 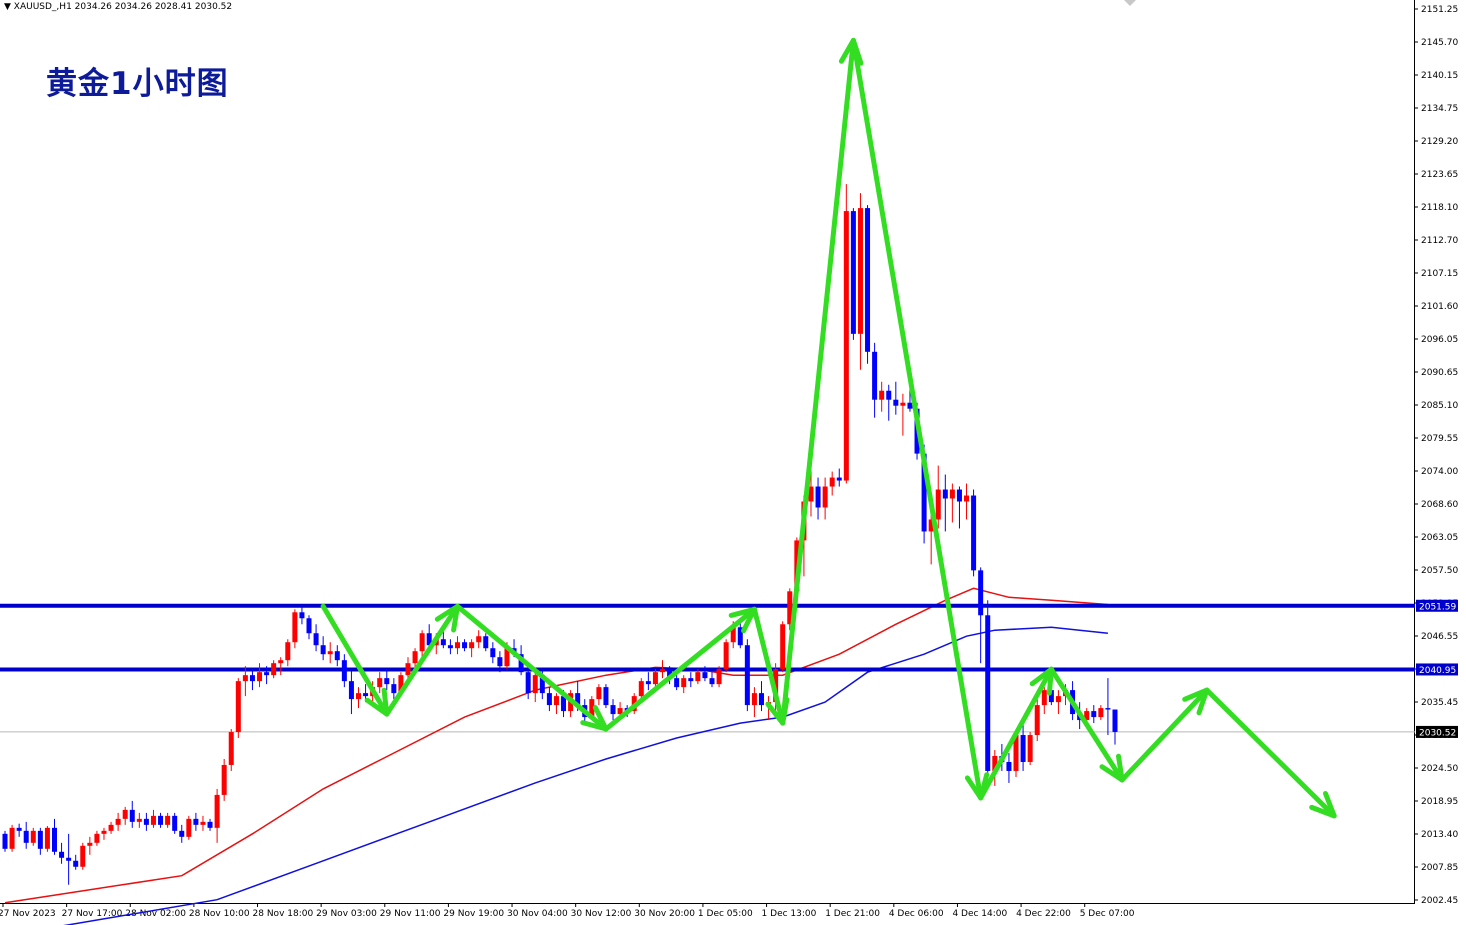 I want to click on y-tick-label: 2013.40, so click(x=1439, y=835).